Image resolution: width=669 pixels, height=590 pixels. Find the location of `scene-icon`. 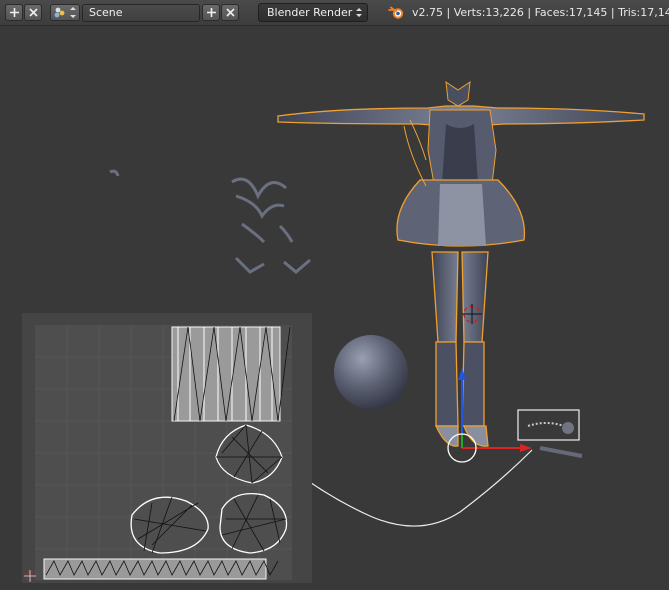

scene-icon is located at coordinates (65, 12).